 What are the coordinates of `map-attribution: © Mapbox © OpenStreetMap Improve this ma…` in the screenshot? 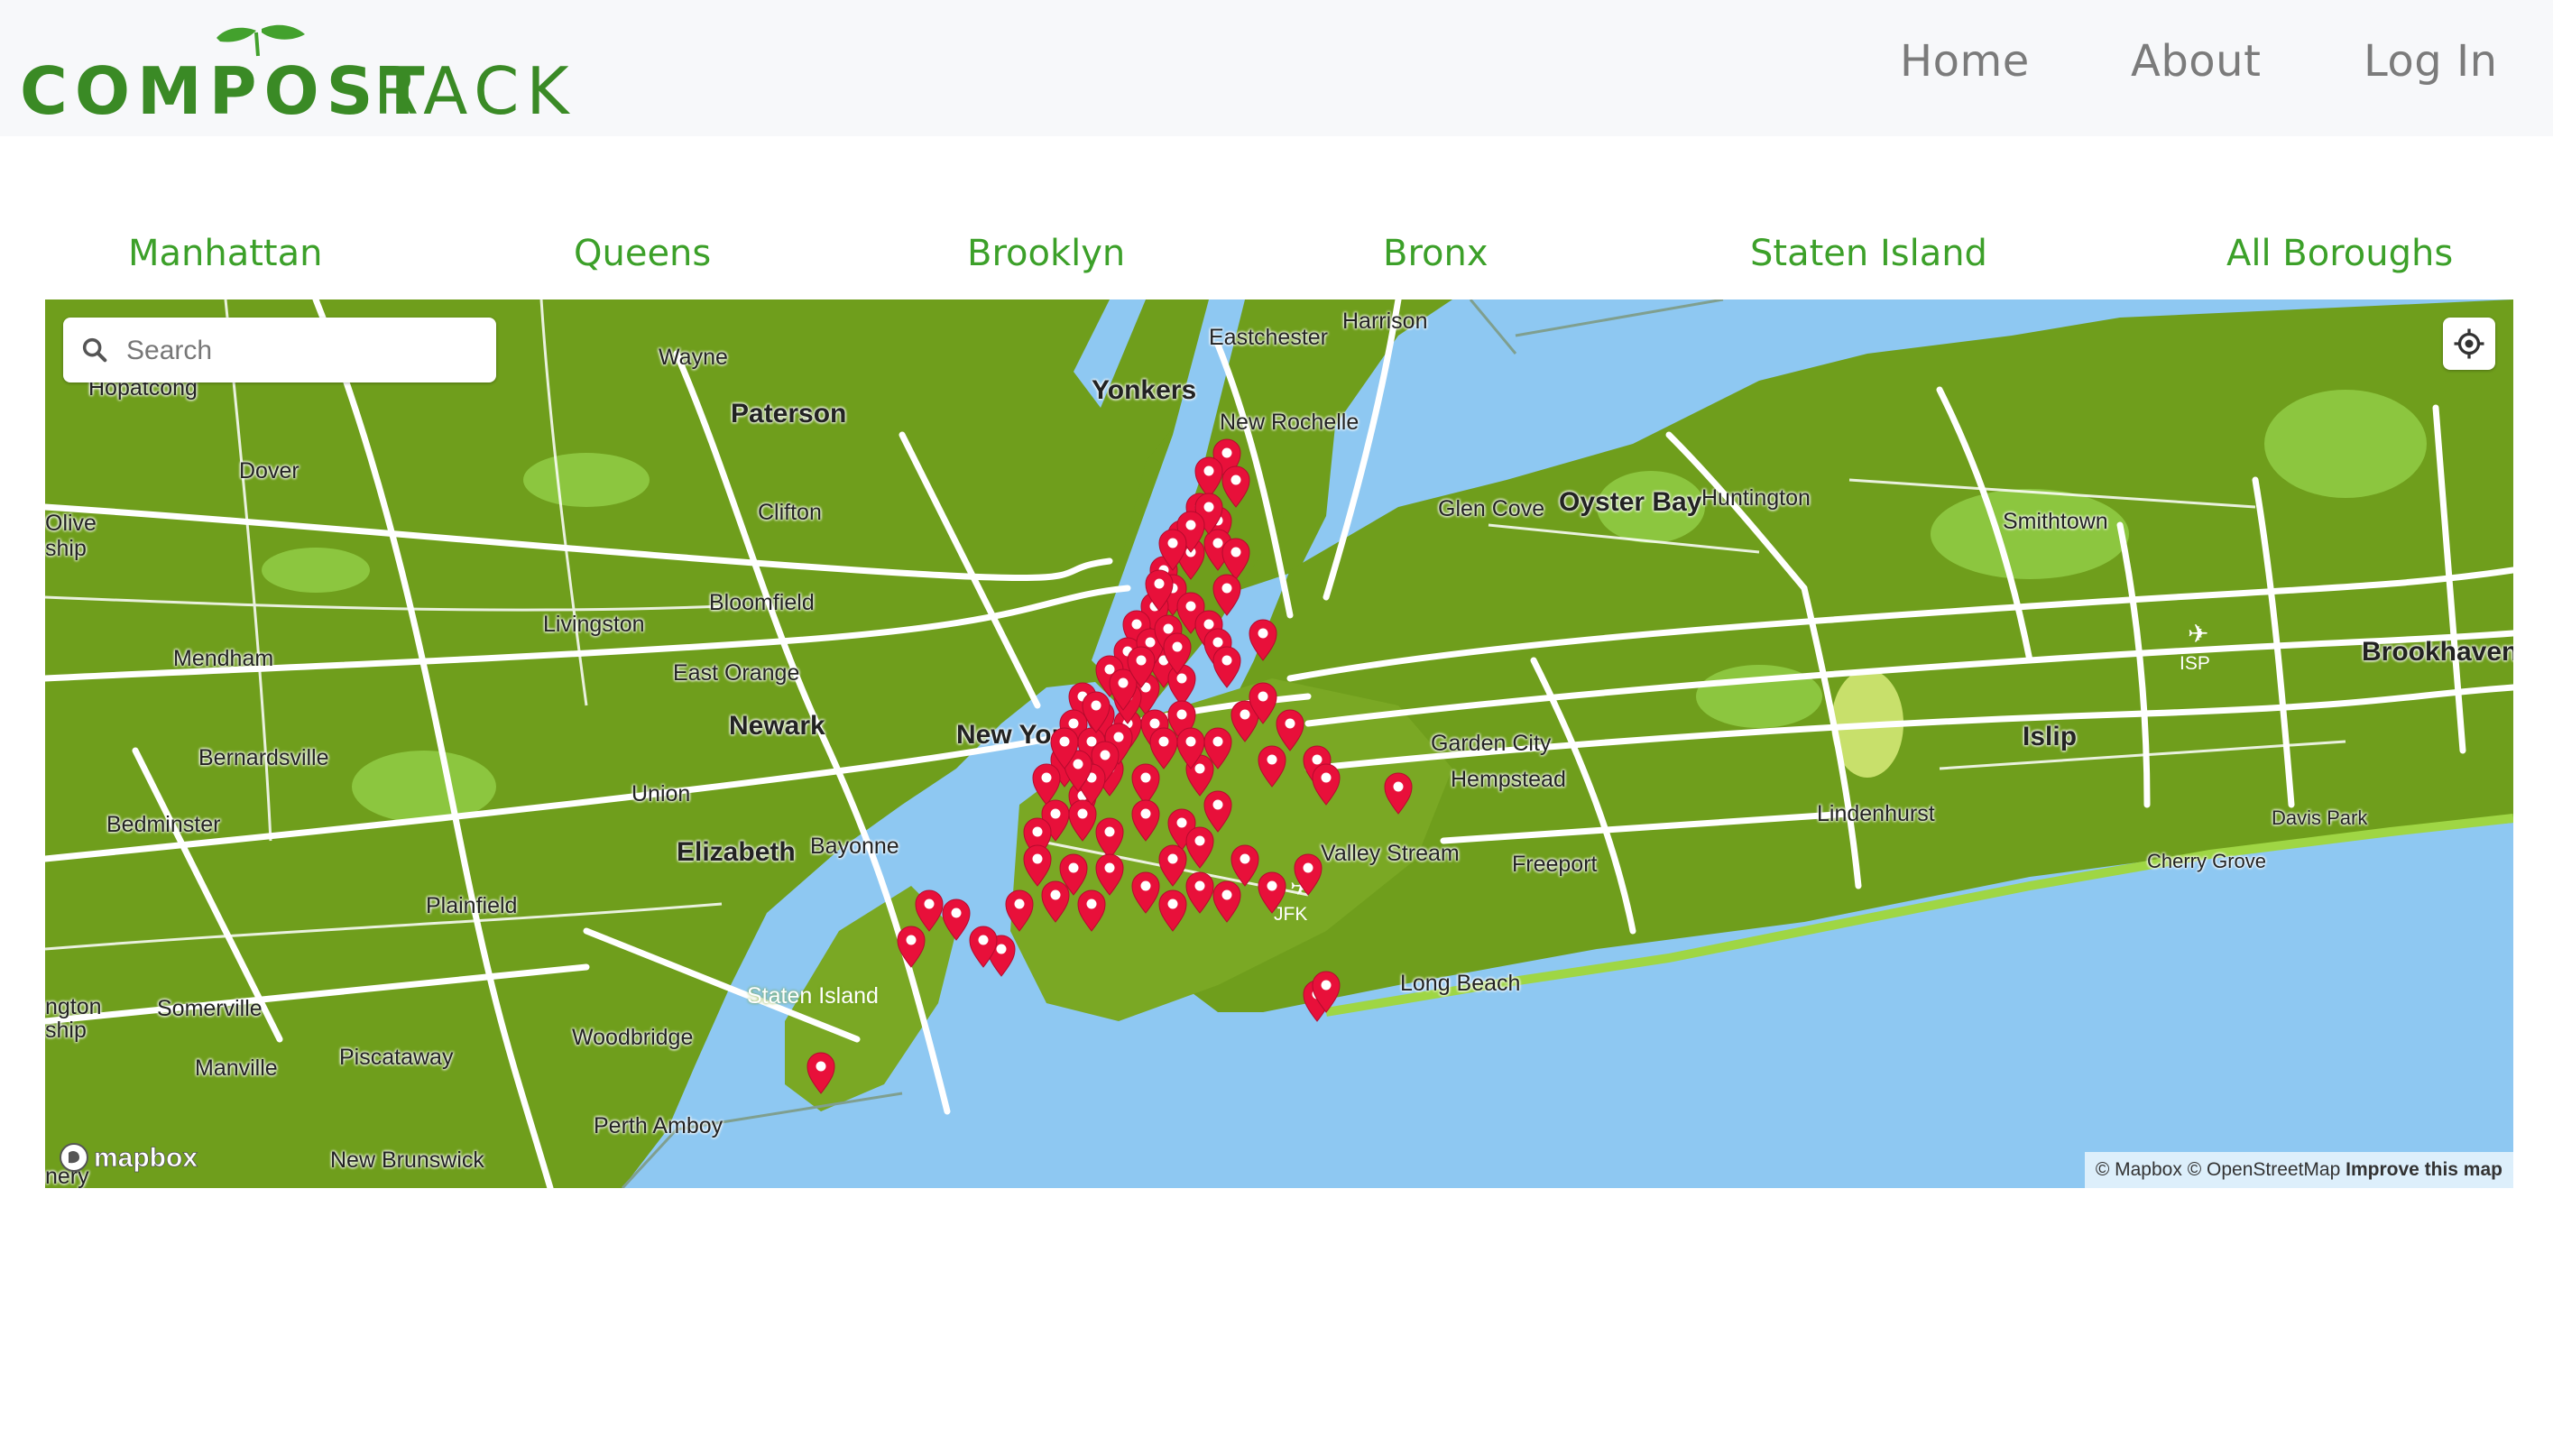 It's located at (2298, 1170).